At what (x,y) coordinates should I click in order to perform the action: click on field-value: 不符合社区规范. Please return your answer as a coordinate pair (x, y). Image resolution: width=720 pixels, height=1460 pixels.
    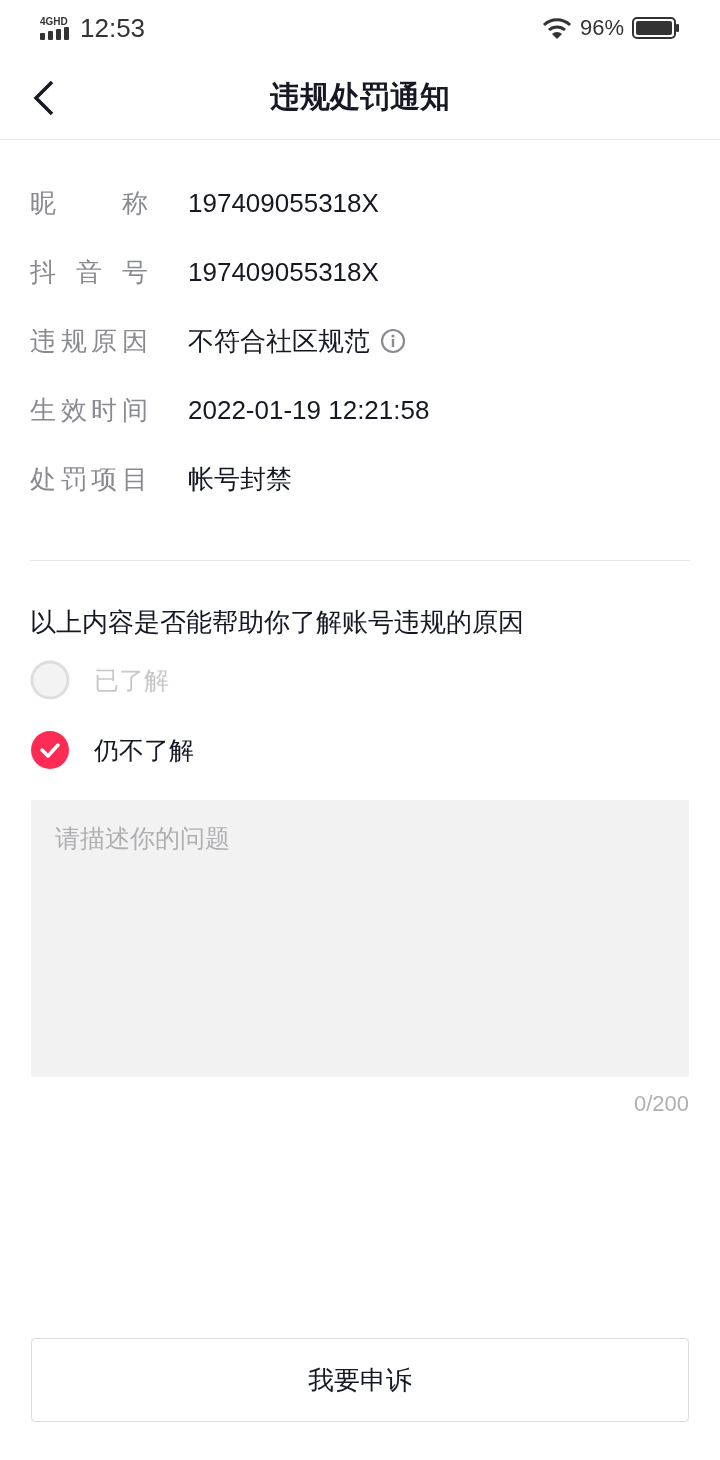
    Looking at the image, I should click on (279, 341).